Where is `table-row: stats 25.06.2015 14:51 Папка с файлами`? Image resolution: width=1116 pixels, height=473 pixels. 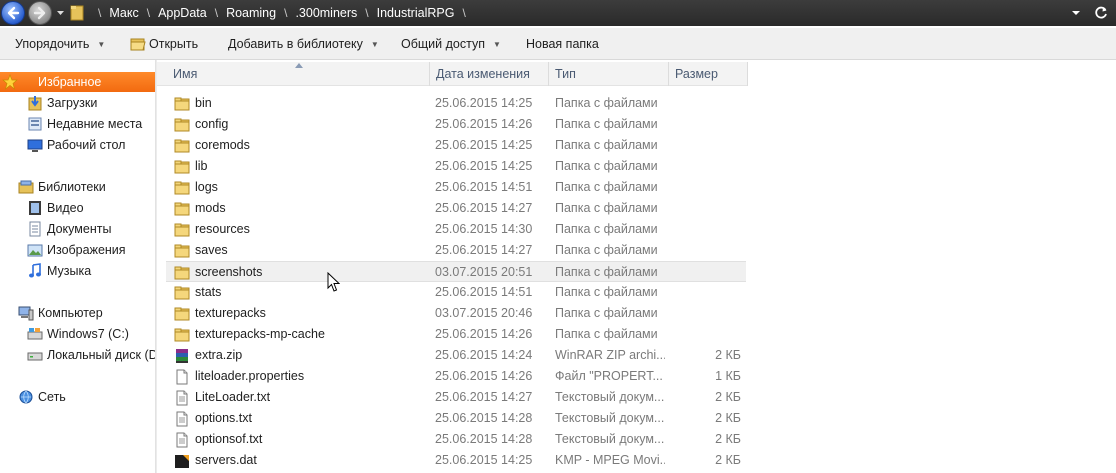 table-row: stats 25.06.2015 14:51 Папка с файлами is located at coordinates (456, 292).